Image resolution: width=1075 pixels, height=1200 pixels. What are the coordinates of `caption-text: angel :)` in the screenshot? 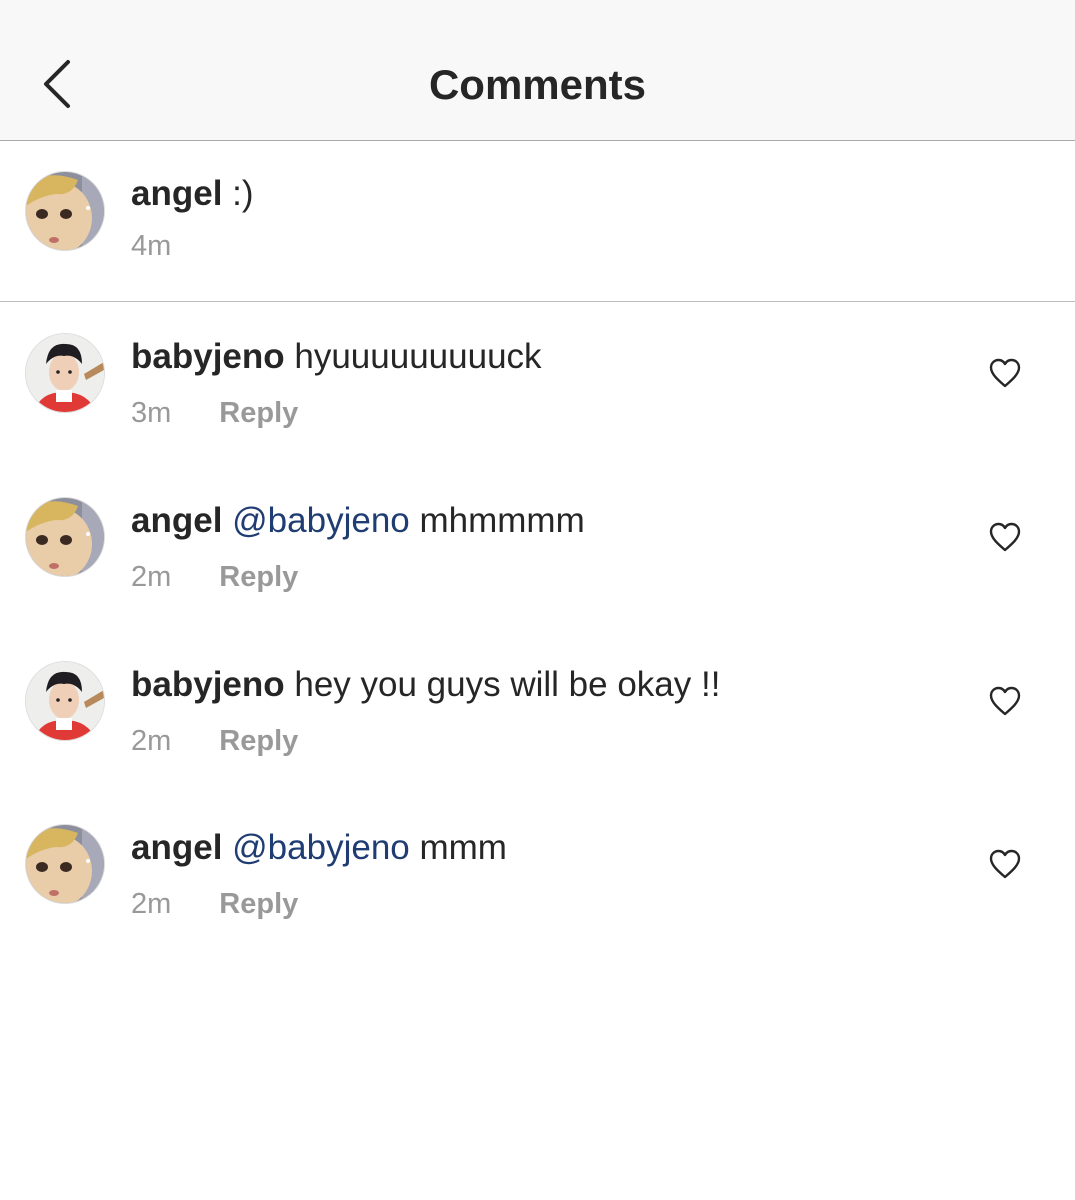 It's located at (192, 194).